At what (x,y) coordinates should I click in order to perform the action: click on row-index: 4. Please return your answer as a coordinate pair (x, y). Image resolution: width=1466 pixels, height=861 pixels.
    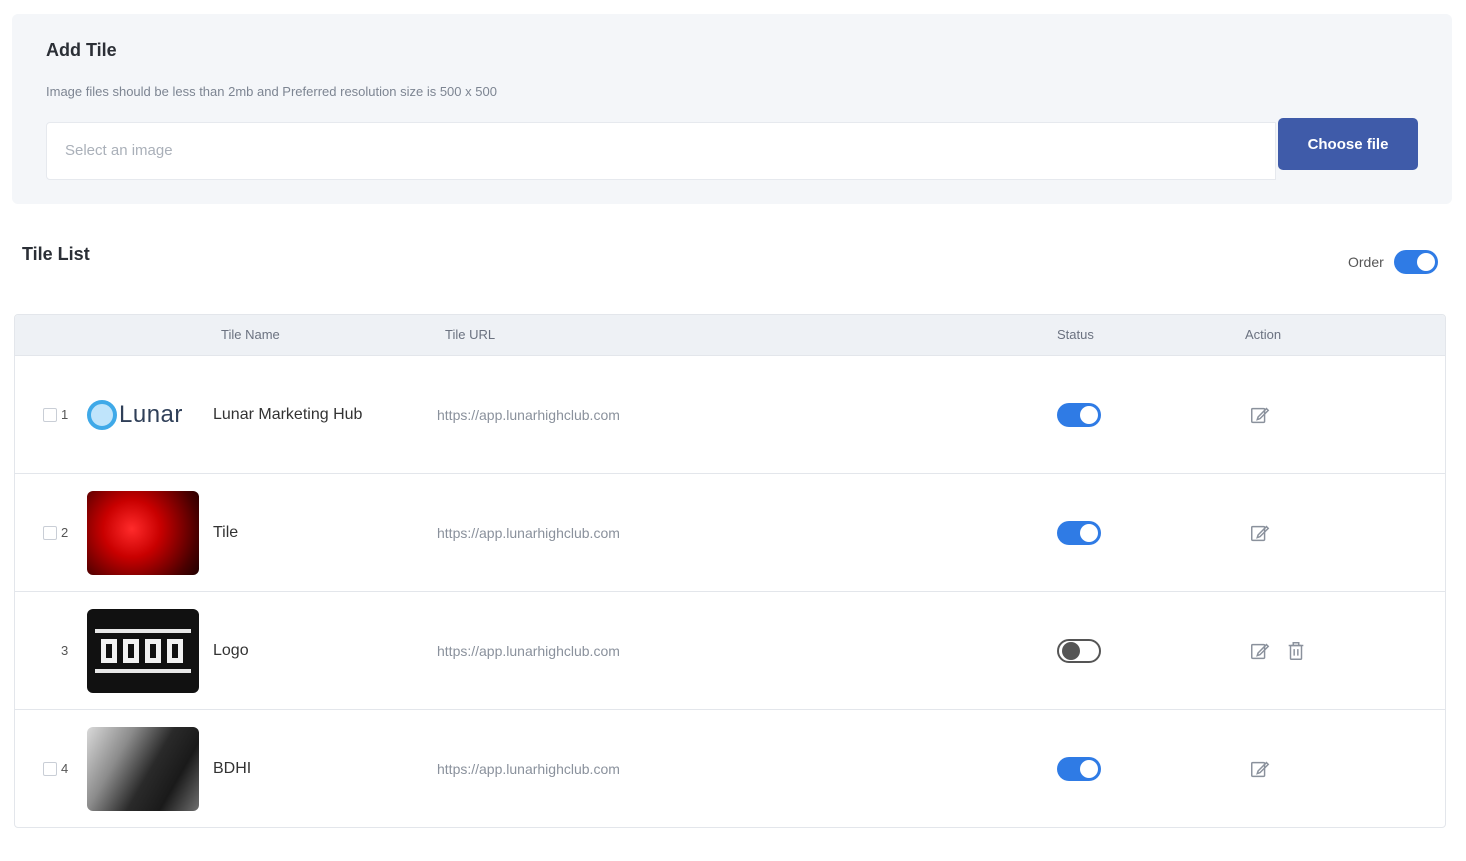
    Looking at the image, I should click on (65, 768).